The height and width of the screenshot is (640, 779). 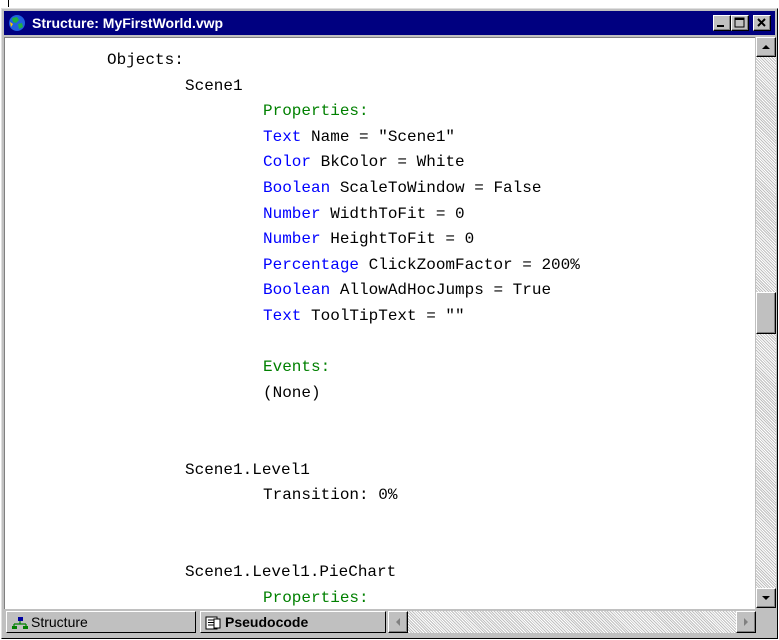 What do you see at coordinates (397, 239) in the screenshot?
I see `code-text: HeightToFit = 0` at bounding box center [397, 239].